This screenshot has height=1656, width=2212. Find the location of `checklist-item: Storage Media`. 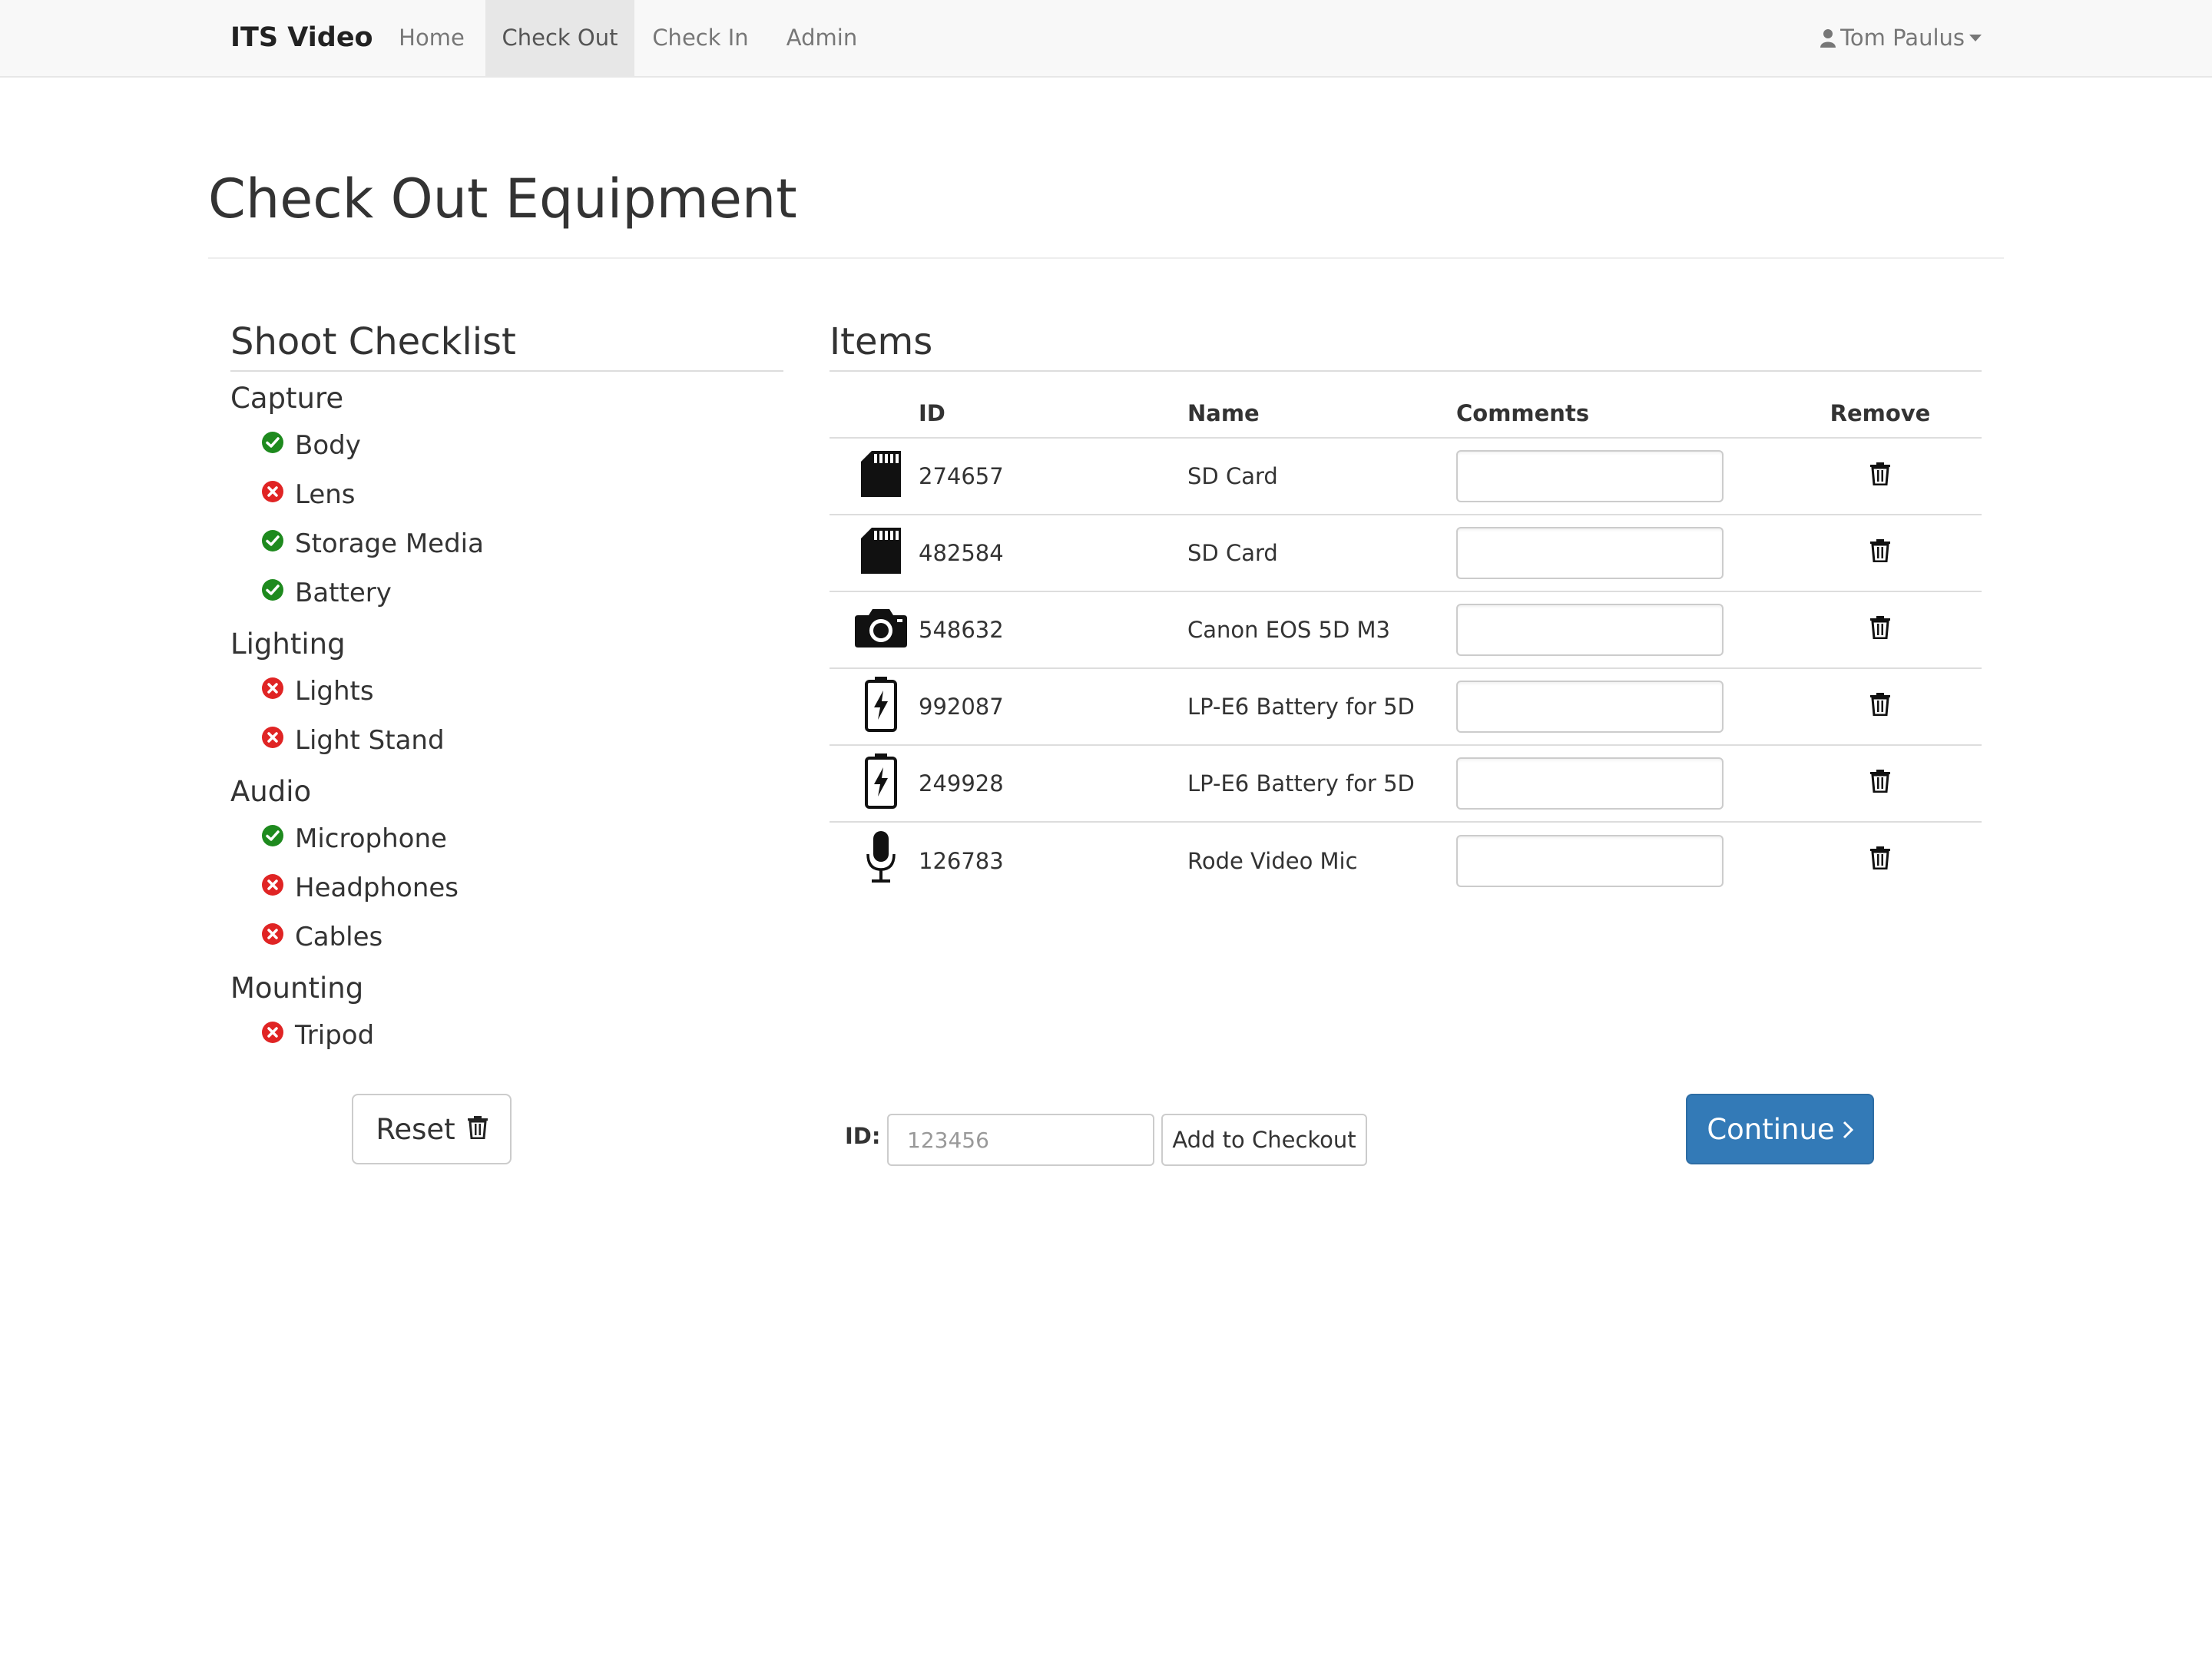

checklist-item: Storage Media is located at coordinates (506, 543).